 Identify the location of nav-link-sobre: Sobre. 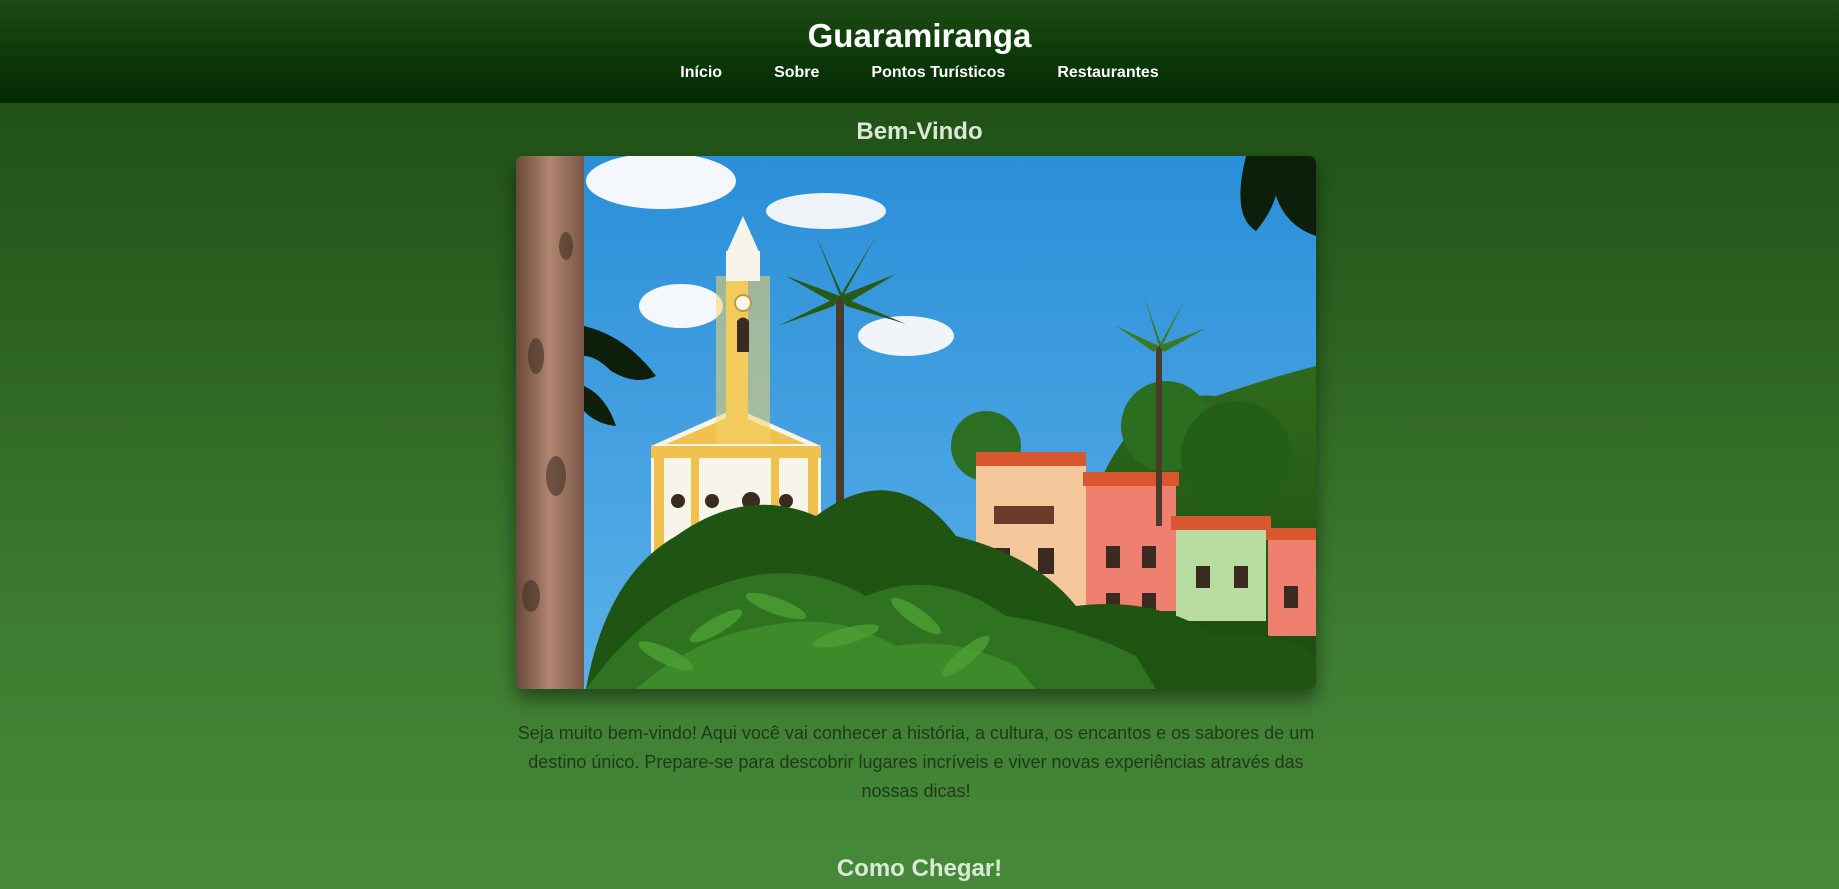
(796, 73).